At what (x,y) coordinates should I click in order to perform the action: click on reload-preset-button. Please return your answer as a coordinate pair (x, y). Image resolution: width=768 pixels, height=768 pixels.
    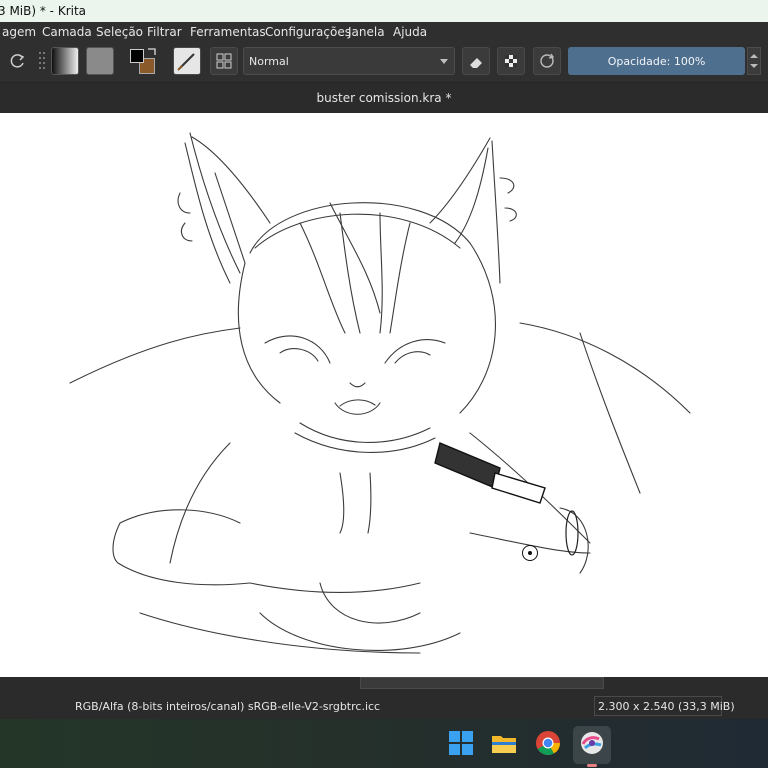
    Looking at the image, I should click on (547, 61).